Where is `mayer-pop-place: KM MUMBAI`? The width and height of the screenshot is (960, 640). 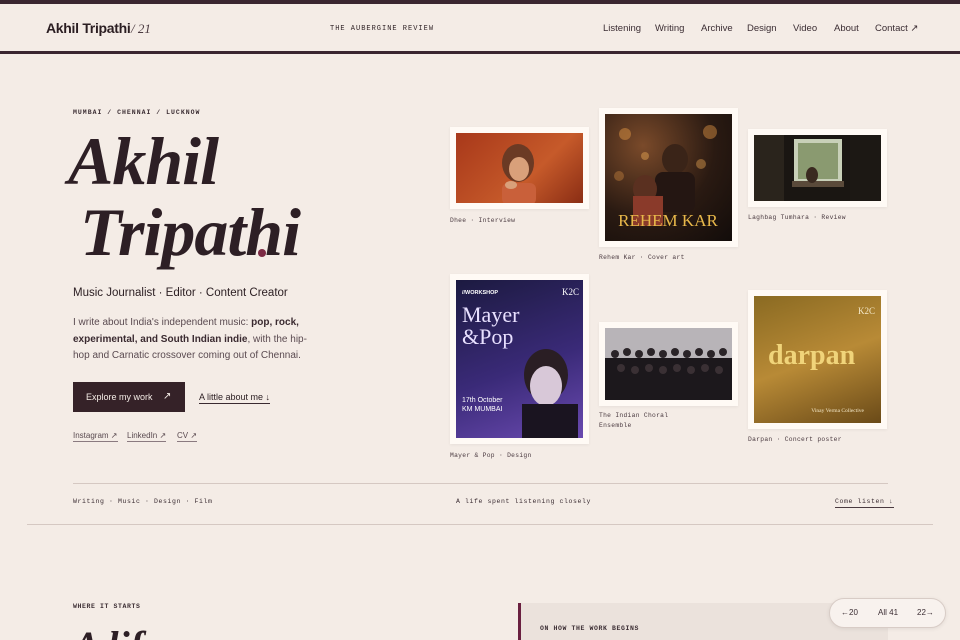
mayer-pop-place: KM MUMBAI is located at coordinates (482, 409).